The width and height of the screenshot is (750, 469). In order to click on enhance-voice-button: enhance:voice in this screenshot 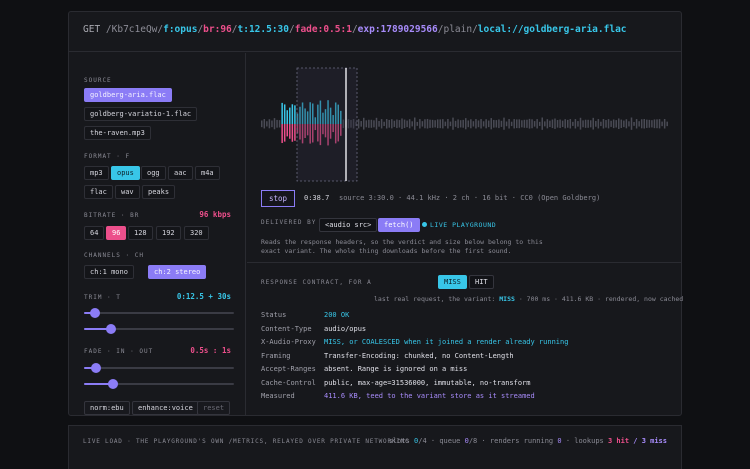, I will do `click(165, 408)`.